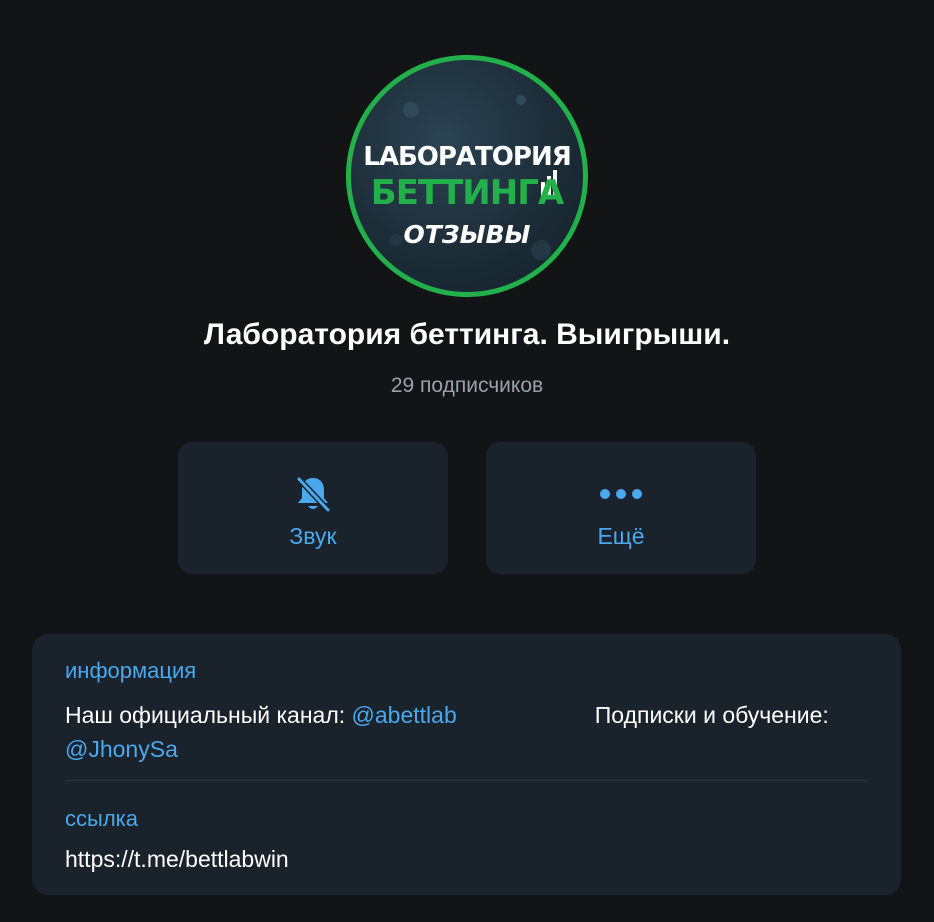 Image resolution: width=934 pixels, height=922 pixels. What do you see at coordinates (101, 818) in the screenshot?
I see `link-heading: ссылка` at bounding box center [101, 818].